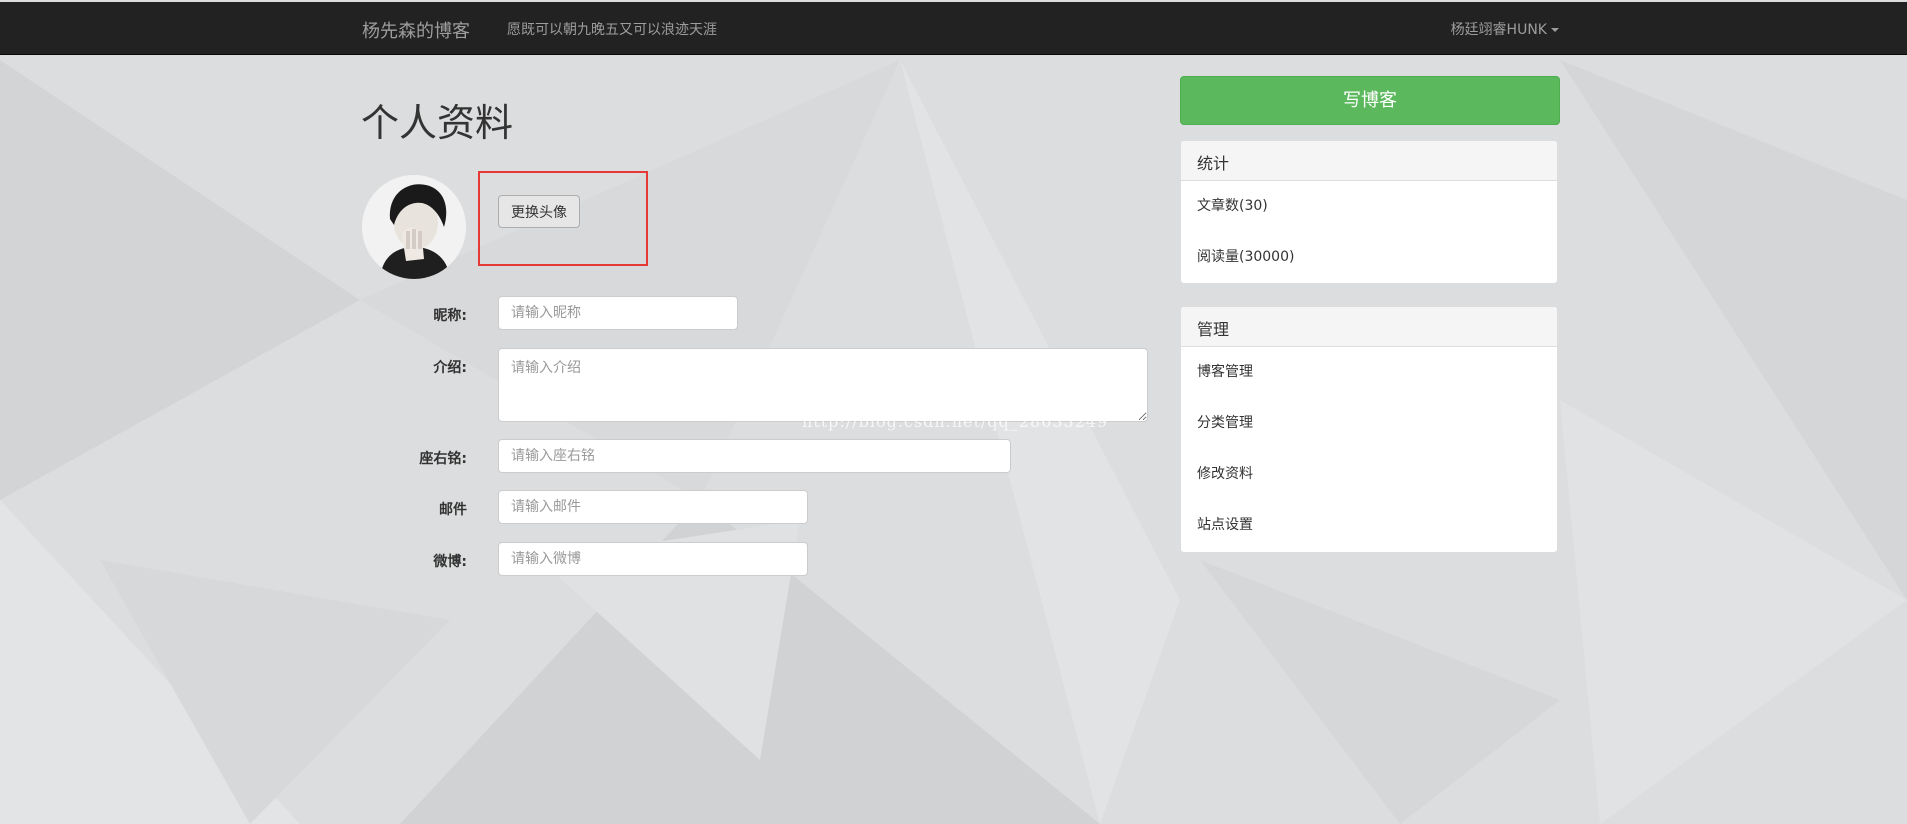 Image resolution: width=1907 pixels, height=824 pixels. I want to click on avatar-image, so click(414, 227).